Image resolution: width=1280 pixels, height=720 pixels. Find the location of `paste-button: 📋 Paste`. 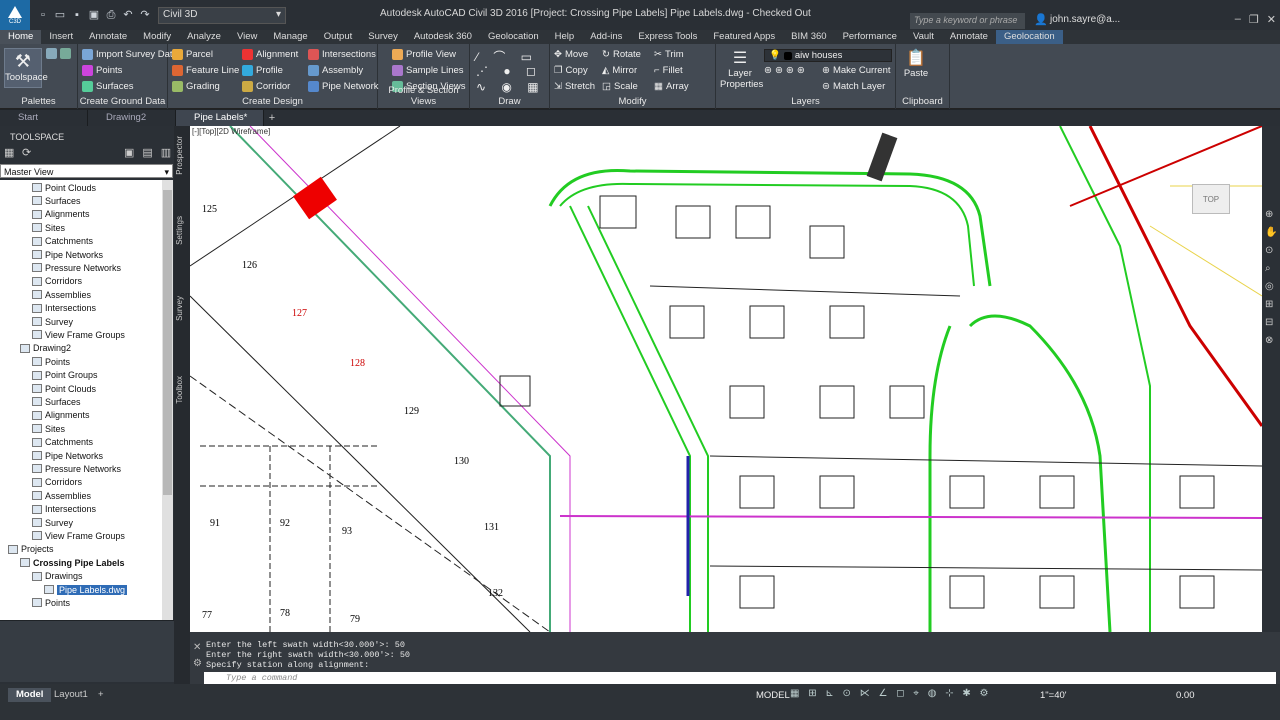

paste-button: 📋 Paste is located at coordinates (916, 63).